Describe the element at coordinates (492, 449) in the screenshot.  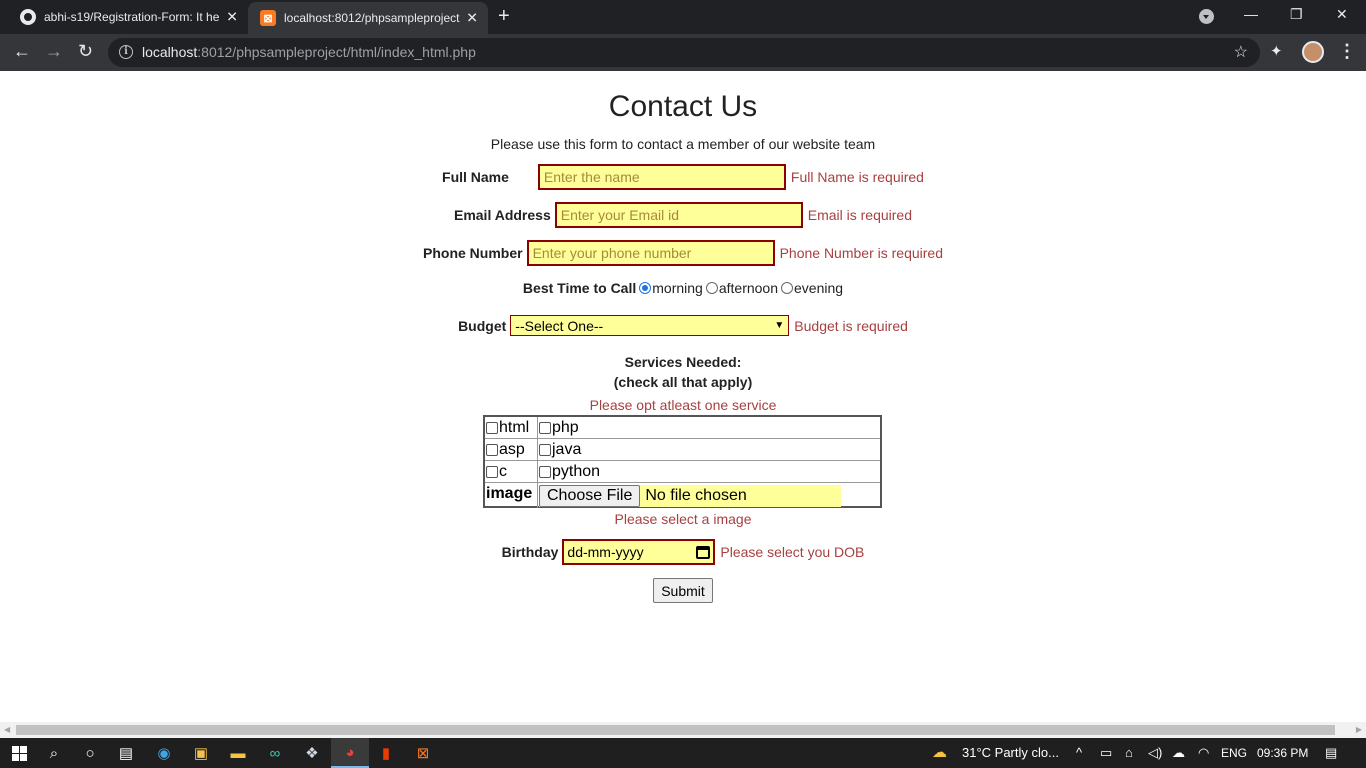
I see `checkbox-asp` at that location.